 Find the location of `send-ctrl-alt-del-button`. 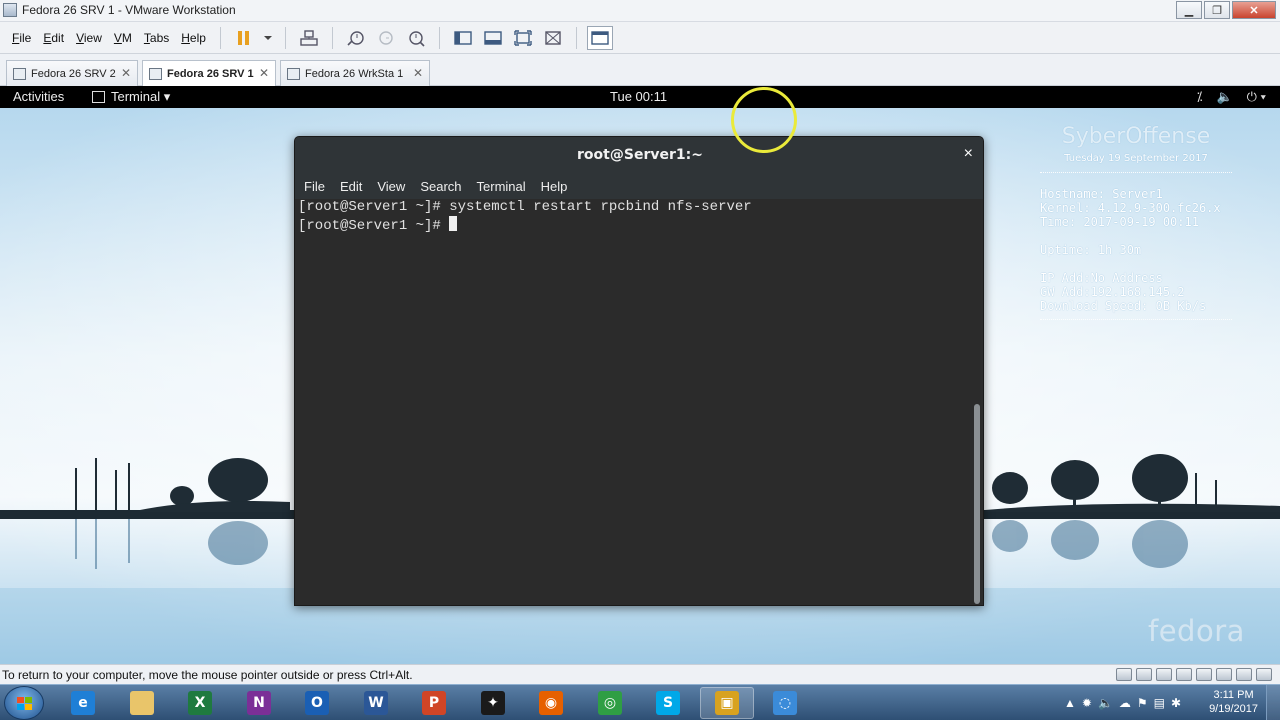

send-ctrl-alt-del-button is located at coordinates (309, 38).